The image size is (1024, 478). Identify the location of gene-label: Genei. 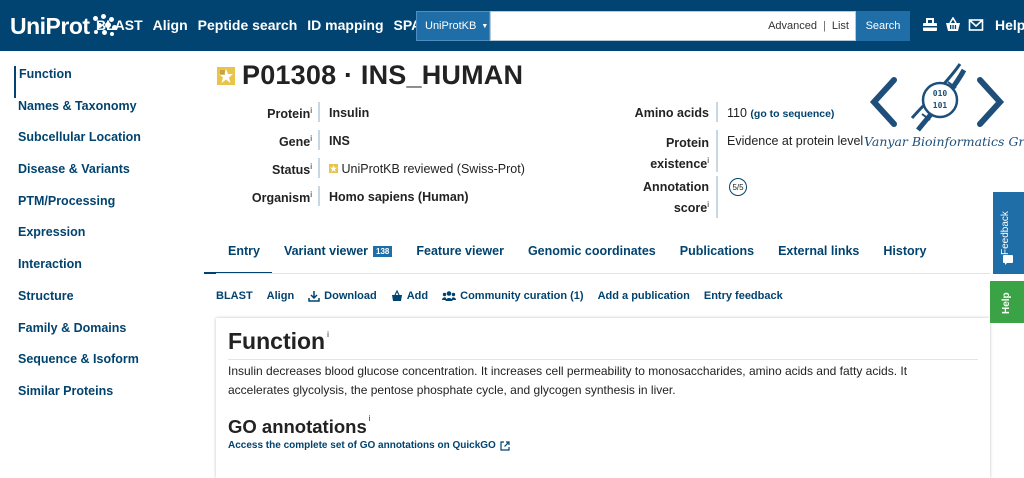
(295, 142).